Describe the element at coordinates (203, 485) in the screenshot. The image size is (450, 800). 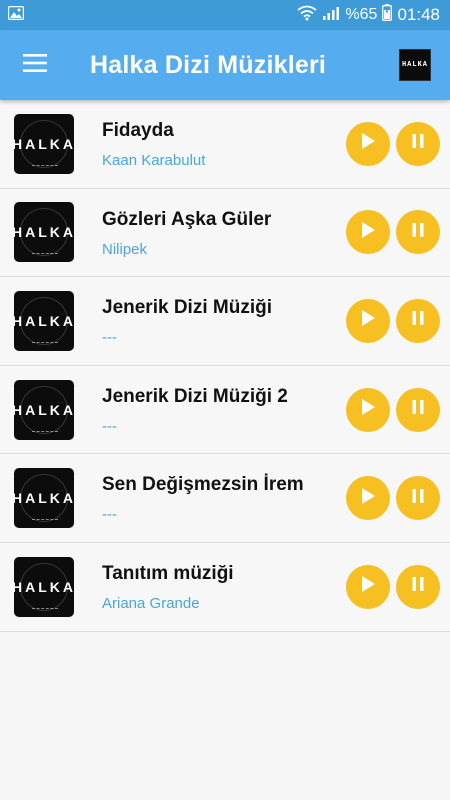
I see `song-title: Sen Değişmezsin İrem` at that location.